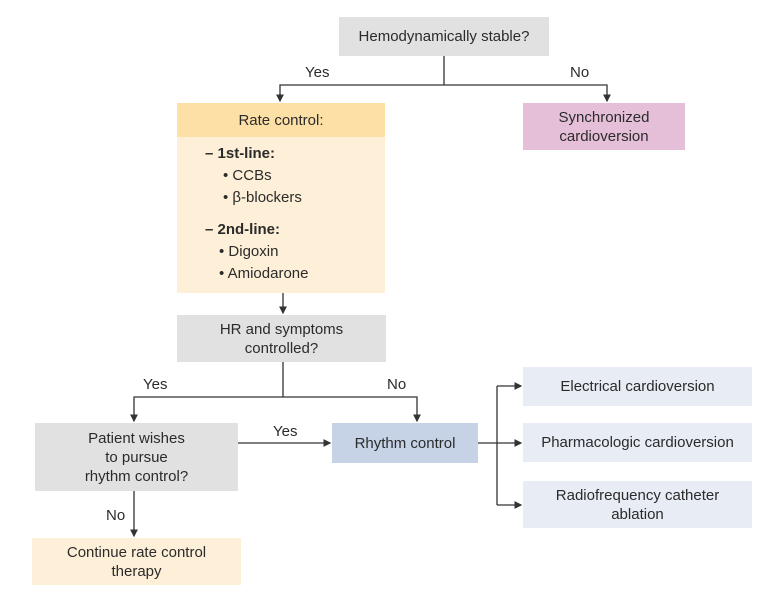 Image resolution: width=768 pixels, height=614 pixels. I want to click on node-label: Continue rate control therapy, so click(136, 561).